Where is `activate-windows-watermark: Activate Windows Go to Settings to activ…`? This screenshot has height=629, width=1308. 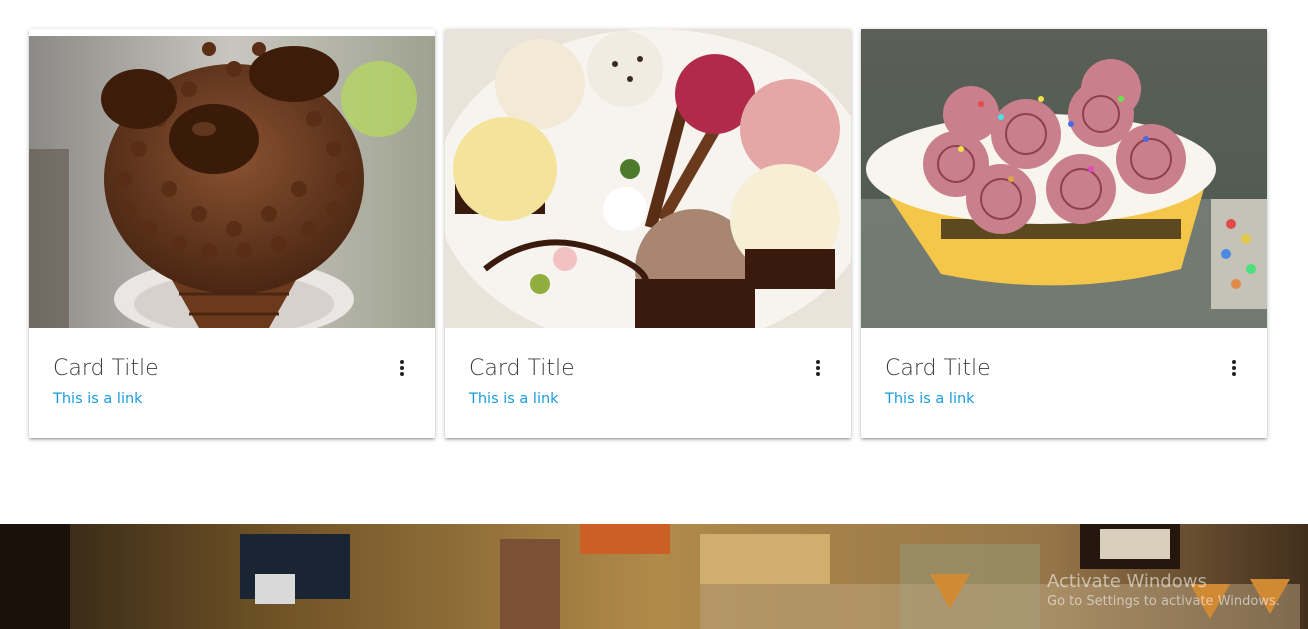 activate-windows-watermark: Activate Windows Go to Settings to activ… is located at coordinates (1163, 591).